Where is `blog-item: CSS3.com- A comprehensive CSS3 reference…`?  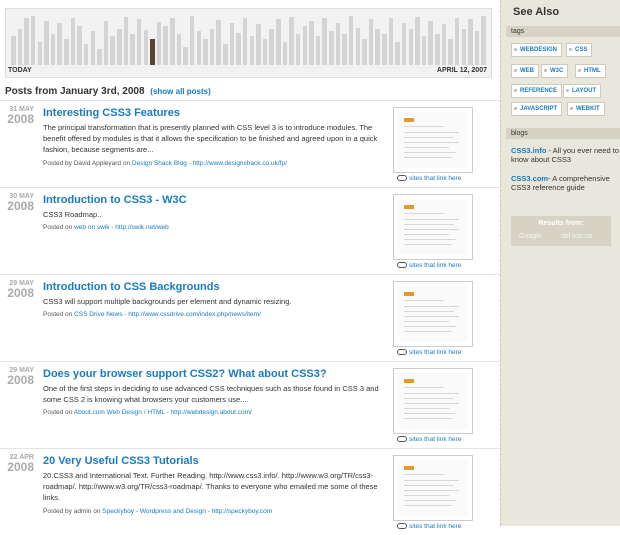 blog-item: CSS3.com- A comprehensive CSS3 reference… is located at coordinates (565, 183).